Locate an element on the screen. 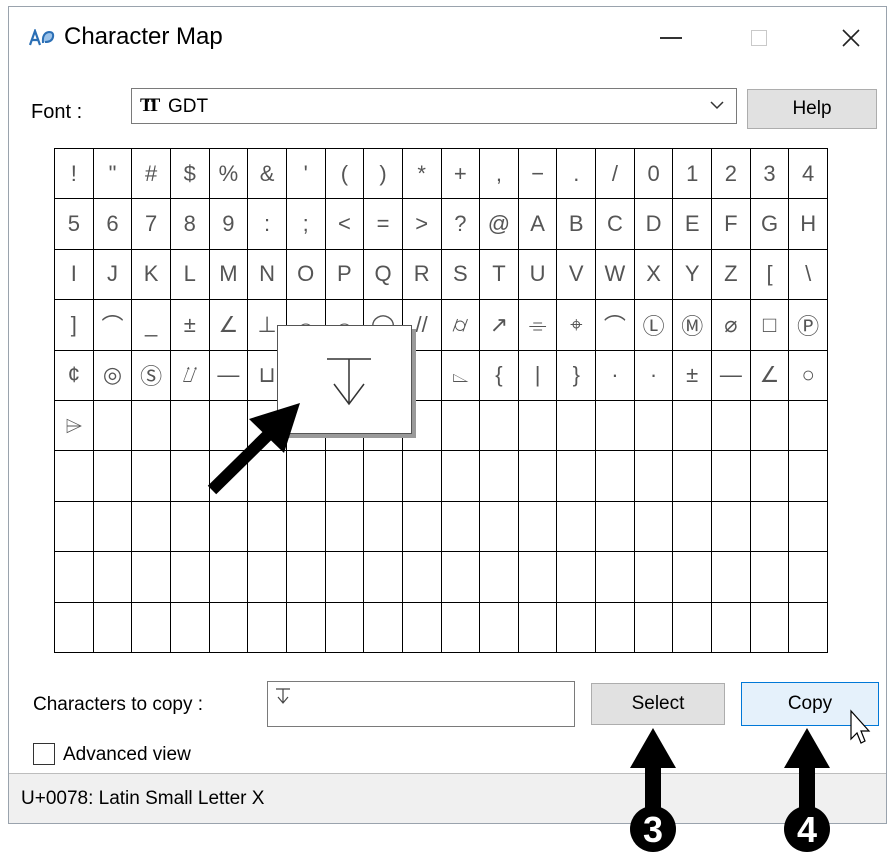 The height and width of the screenshot is (854, 891). characters-to-copy-field is located at coordinates (421, 704).